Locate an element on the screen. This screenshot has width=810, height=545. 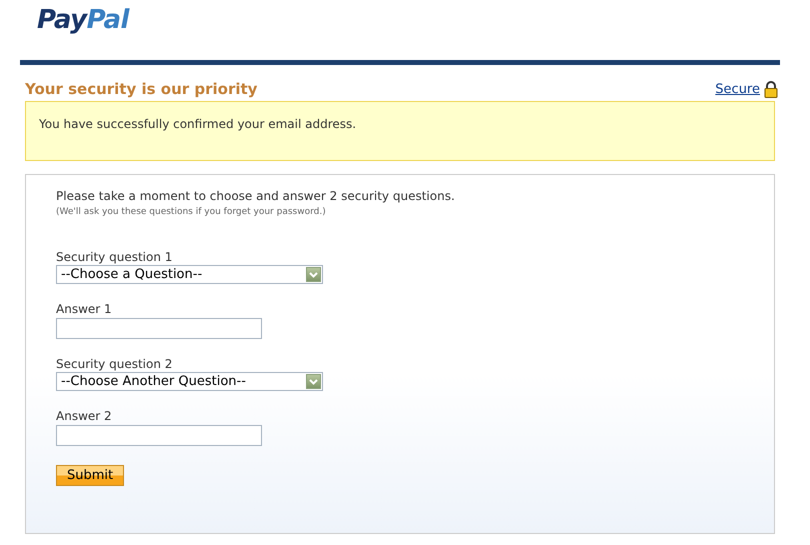
page-heading: Your security is our priority is located at coordinates (141, 89).